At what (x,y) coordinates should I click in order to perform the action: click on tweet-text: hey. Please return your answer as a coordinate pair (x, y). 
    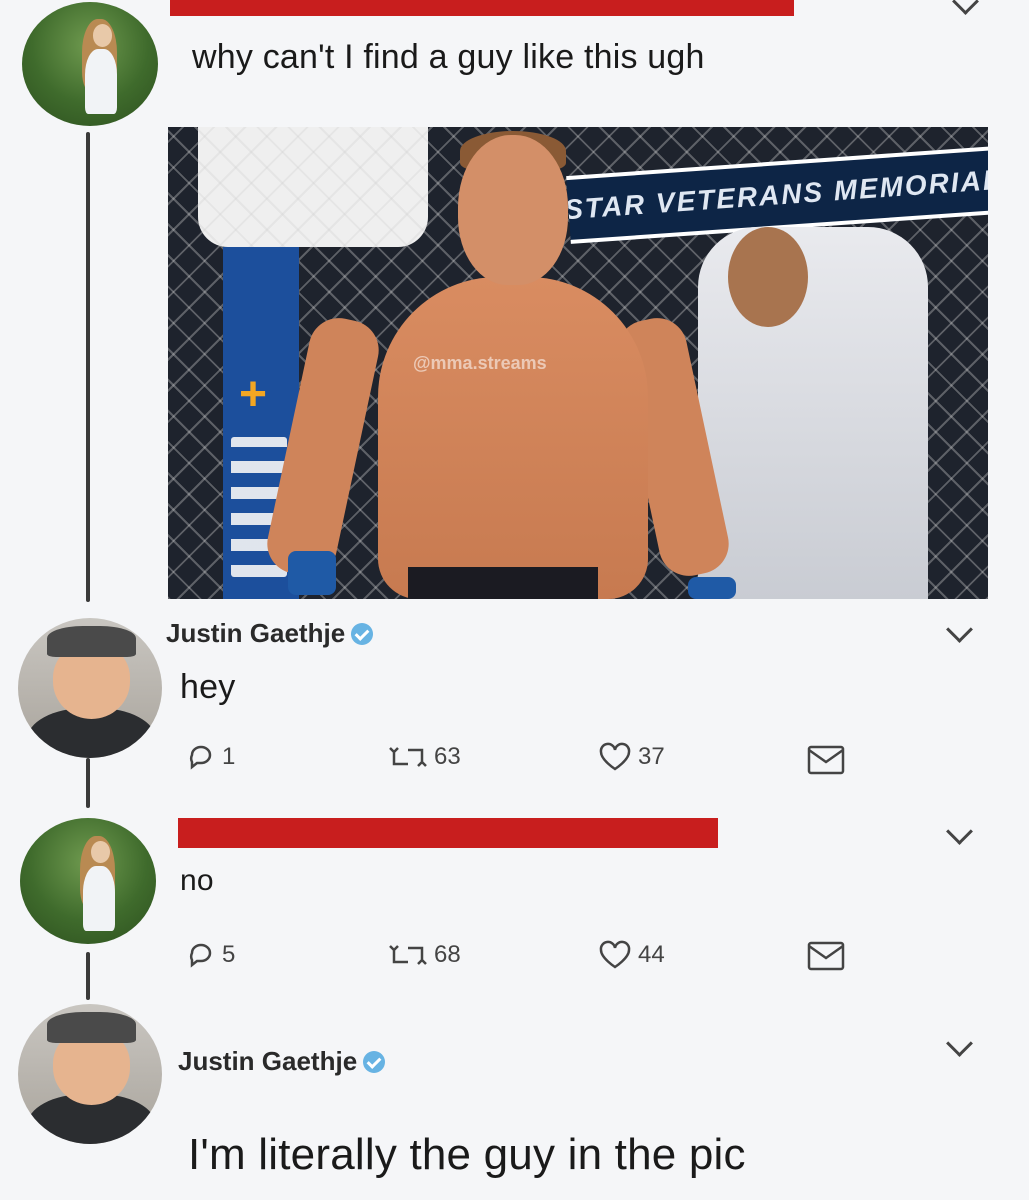
    Looking at the image, I should click on (208, 687).